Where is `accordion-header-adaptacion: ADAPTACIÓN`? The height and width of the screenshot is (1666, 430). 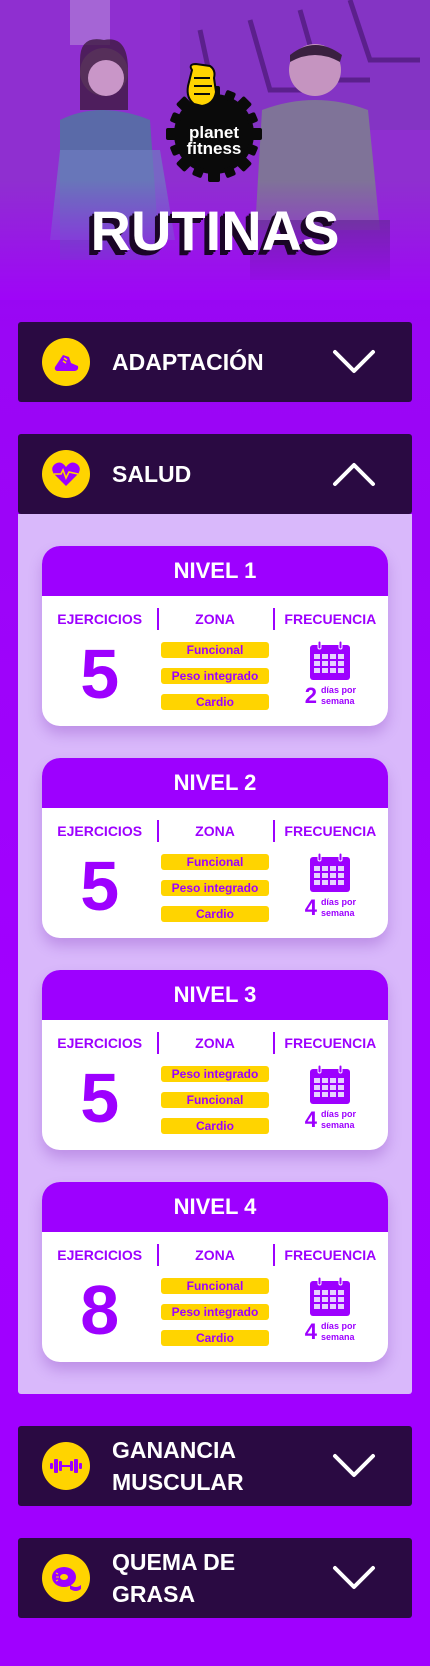 accordion-header-adaptacion: ADAPTACIÓN is located at coordinates (215, 362).